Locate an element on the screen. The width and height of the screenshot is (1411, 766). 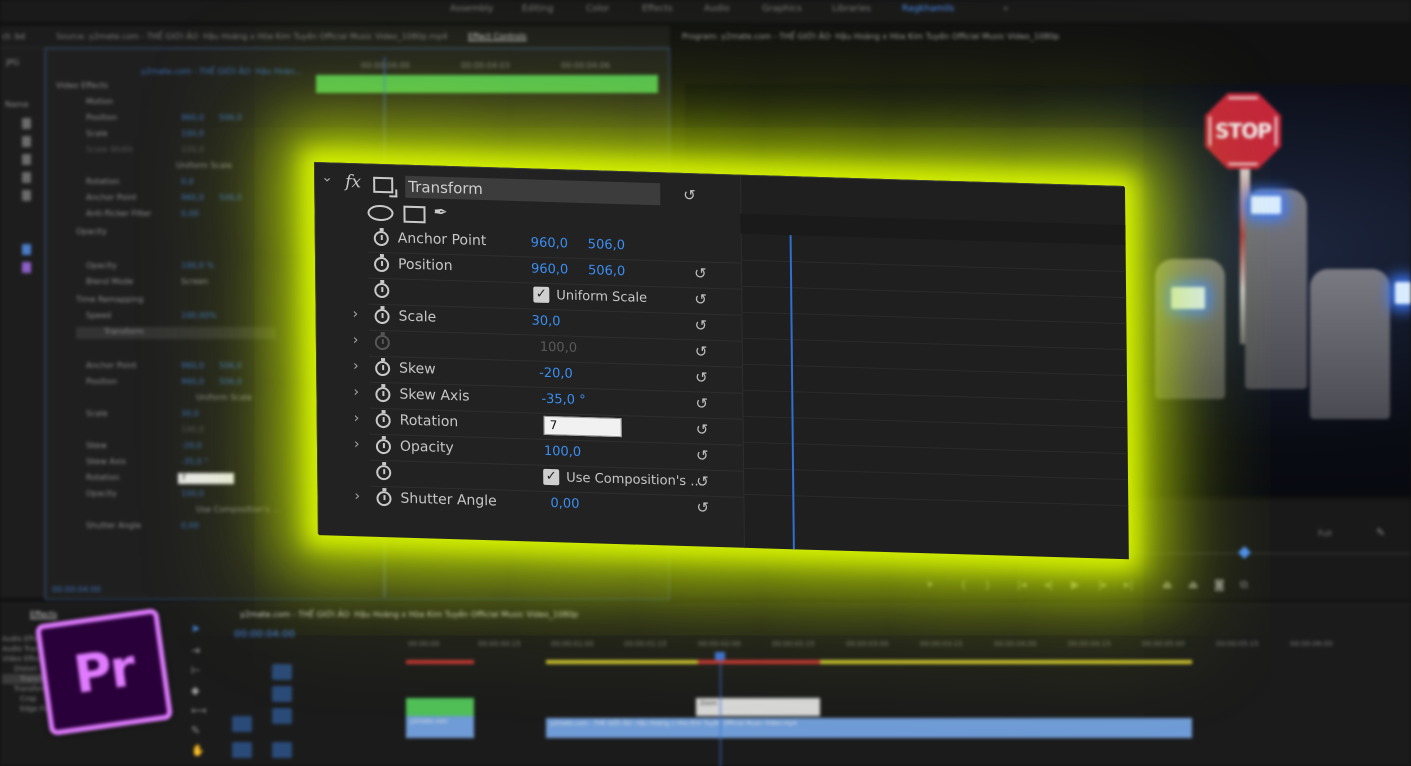
clip-green is located at coordinates (440, 707).